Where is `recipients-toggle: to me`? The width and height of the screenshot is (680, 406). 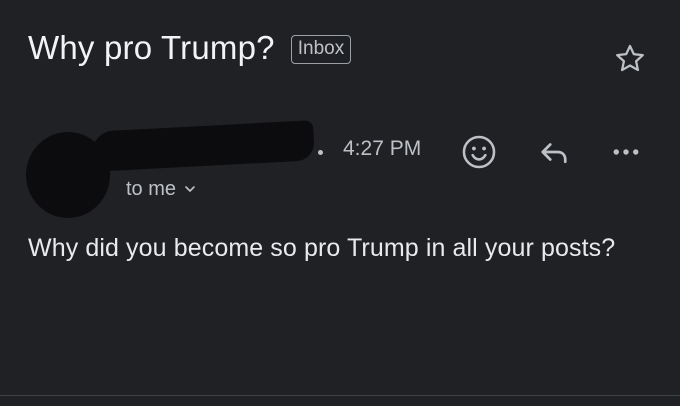 recipients-toggle: to me is located at coordinates (161, 189).